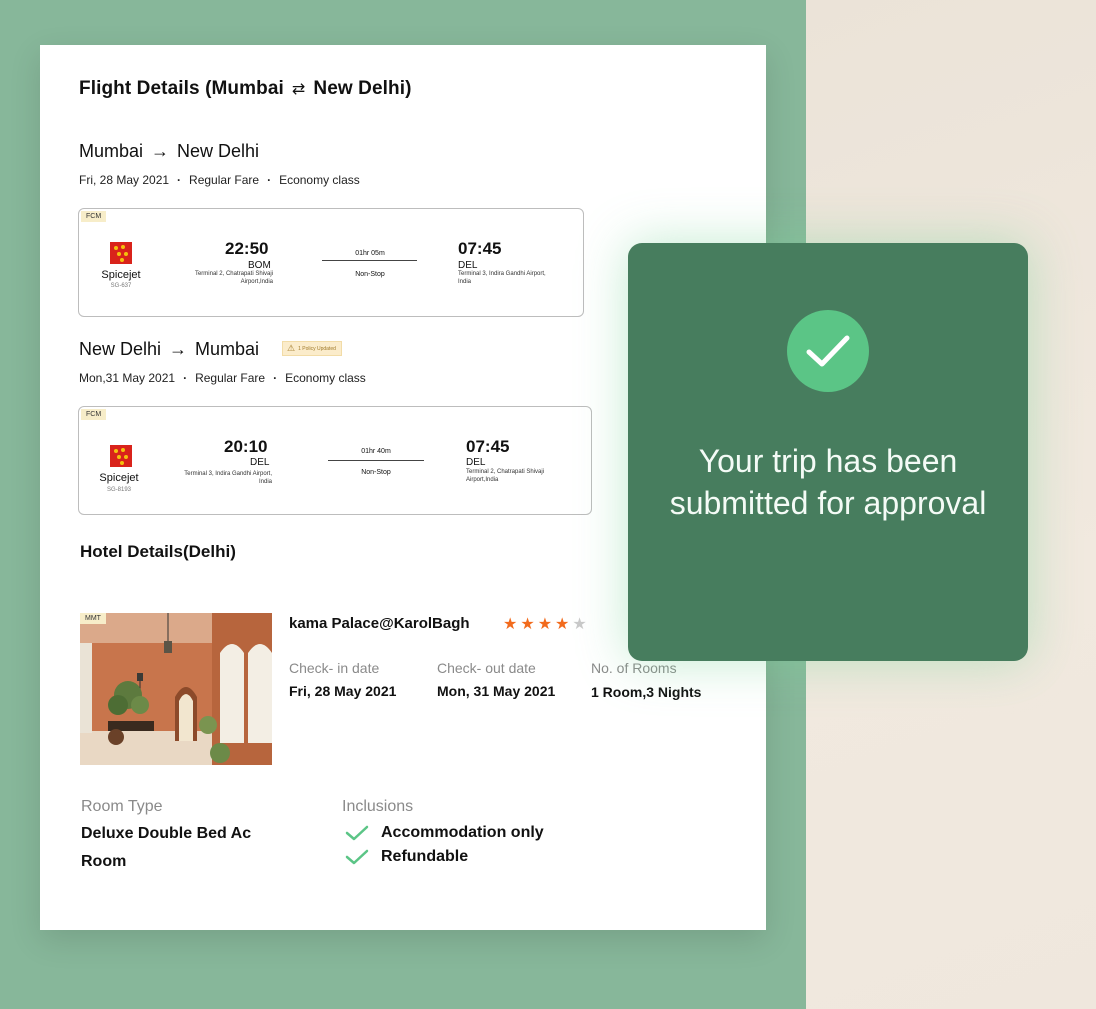 The image size is (1096, 1009). I want to click on rooms-value: 1 Room,3 Nights, so click(646, 692).